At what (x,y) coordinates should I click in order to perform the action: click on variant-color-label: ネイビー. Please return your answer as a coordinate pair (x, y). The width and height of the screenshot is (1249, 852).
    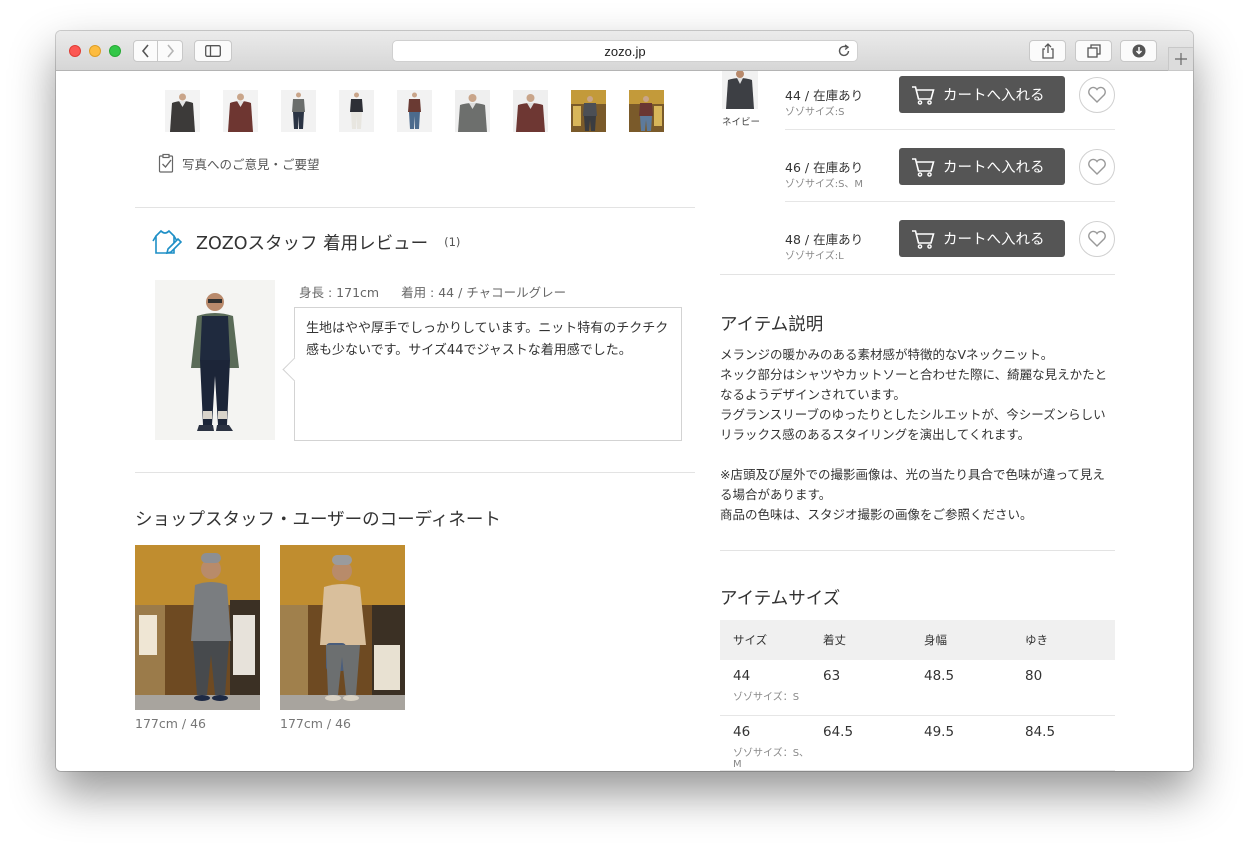
    Looking at the image, I should click on (741, 122).